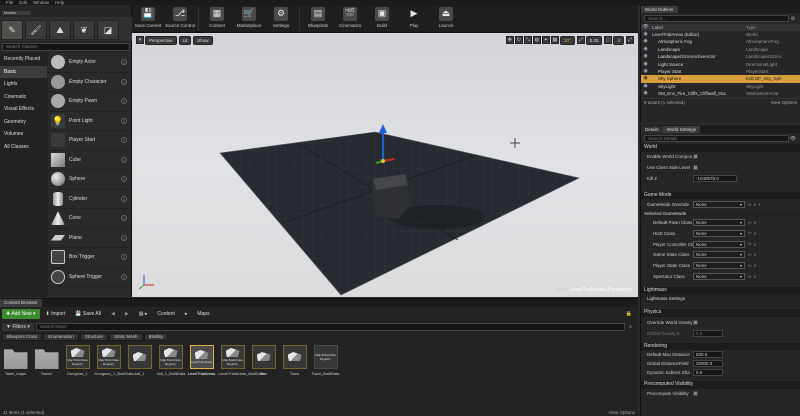 The height and width of the screenshot is (416, 800). What do you see at coordinates (720, 195) in the screenshot?
I see `gamemode-section-header: Game Mode` at bounding box center [720, 195].